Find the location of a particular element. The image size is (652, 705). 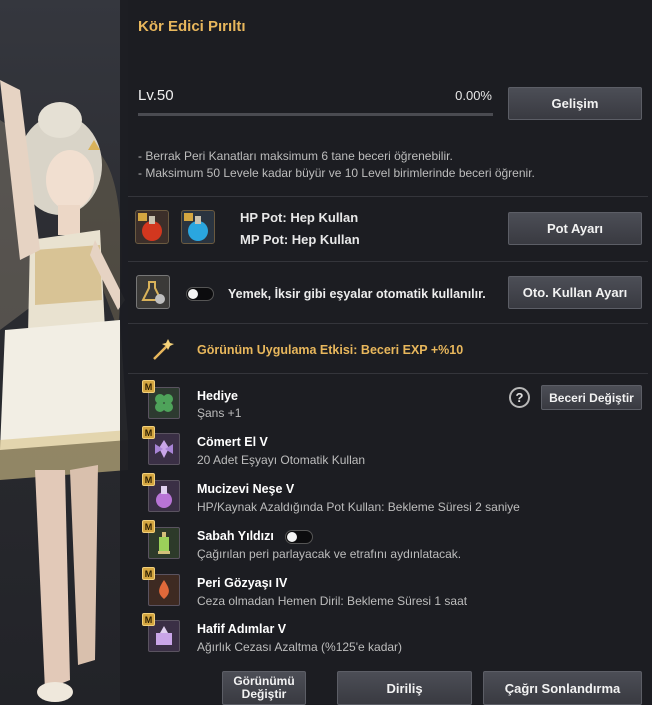

level-label: Lv.50 is located at coordinates (156, 95).